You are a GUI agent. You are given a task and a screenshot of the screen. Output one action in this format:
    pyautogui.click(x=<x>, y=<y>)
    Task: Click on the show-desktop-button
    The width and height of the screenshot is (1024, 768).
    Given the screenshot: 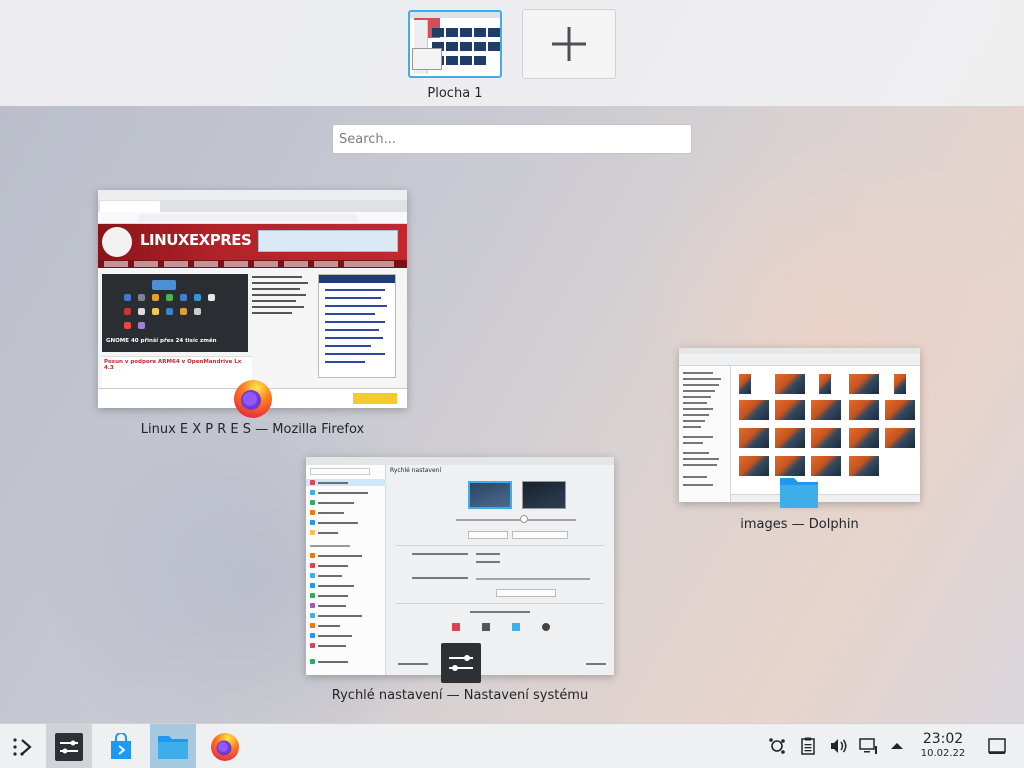 What is the action you would take?
    pyautogui.click(x=997, y=746)
    